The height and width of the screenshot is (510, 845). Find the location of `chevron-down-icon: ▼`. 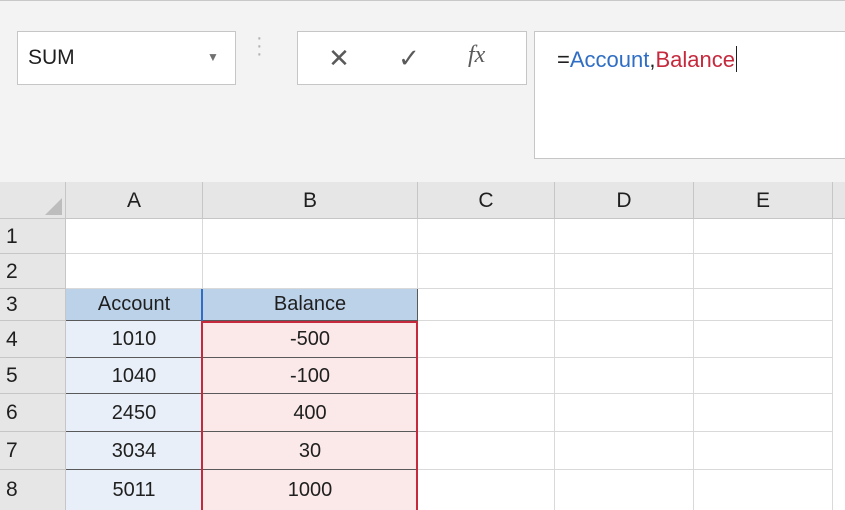

chevron-down-icon: ▼ is located at coordinates (213, 57).